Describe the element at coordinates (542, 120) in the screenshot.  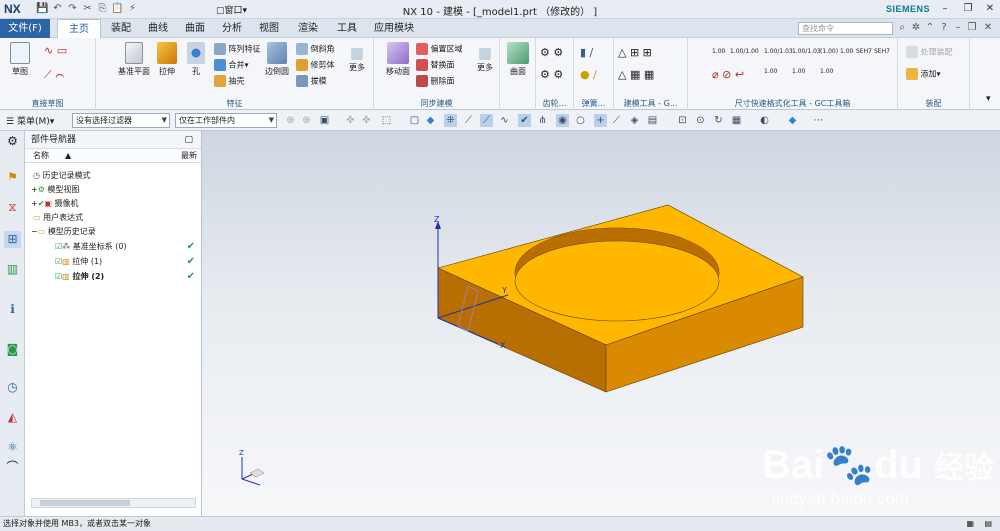
I see `tangent-snap-icon: ⋔` at that location.